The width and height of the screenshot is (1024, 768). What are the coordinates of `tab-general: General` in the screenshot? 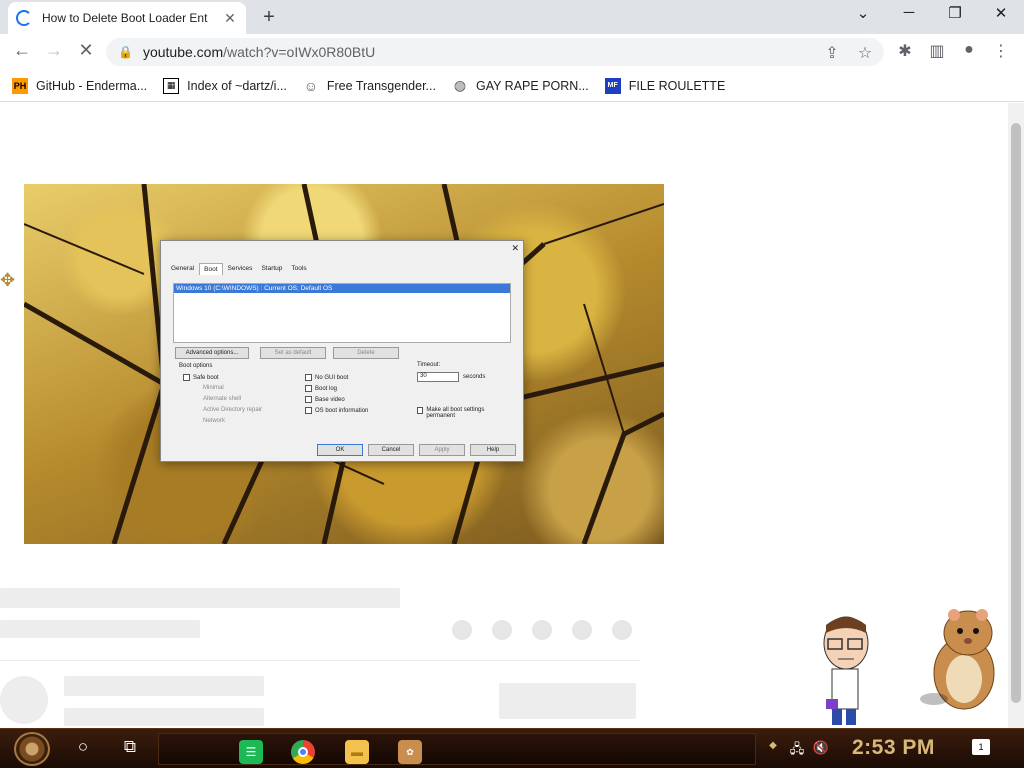 It's located at (182, 269).